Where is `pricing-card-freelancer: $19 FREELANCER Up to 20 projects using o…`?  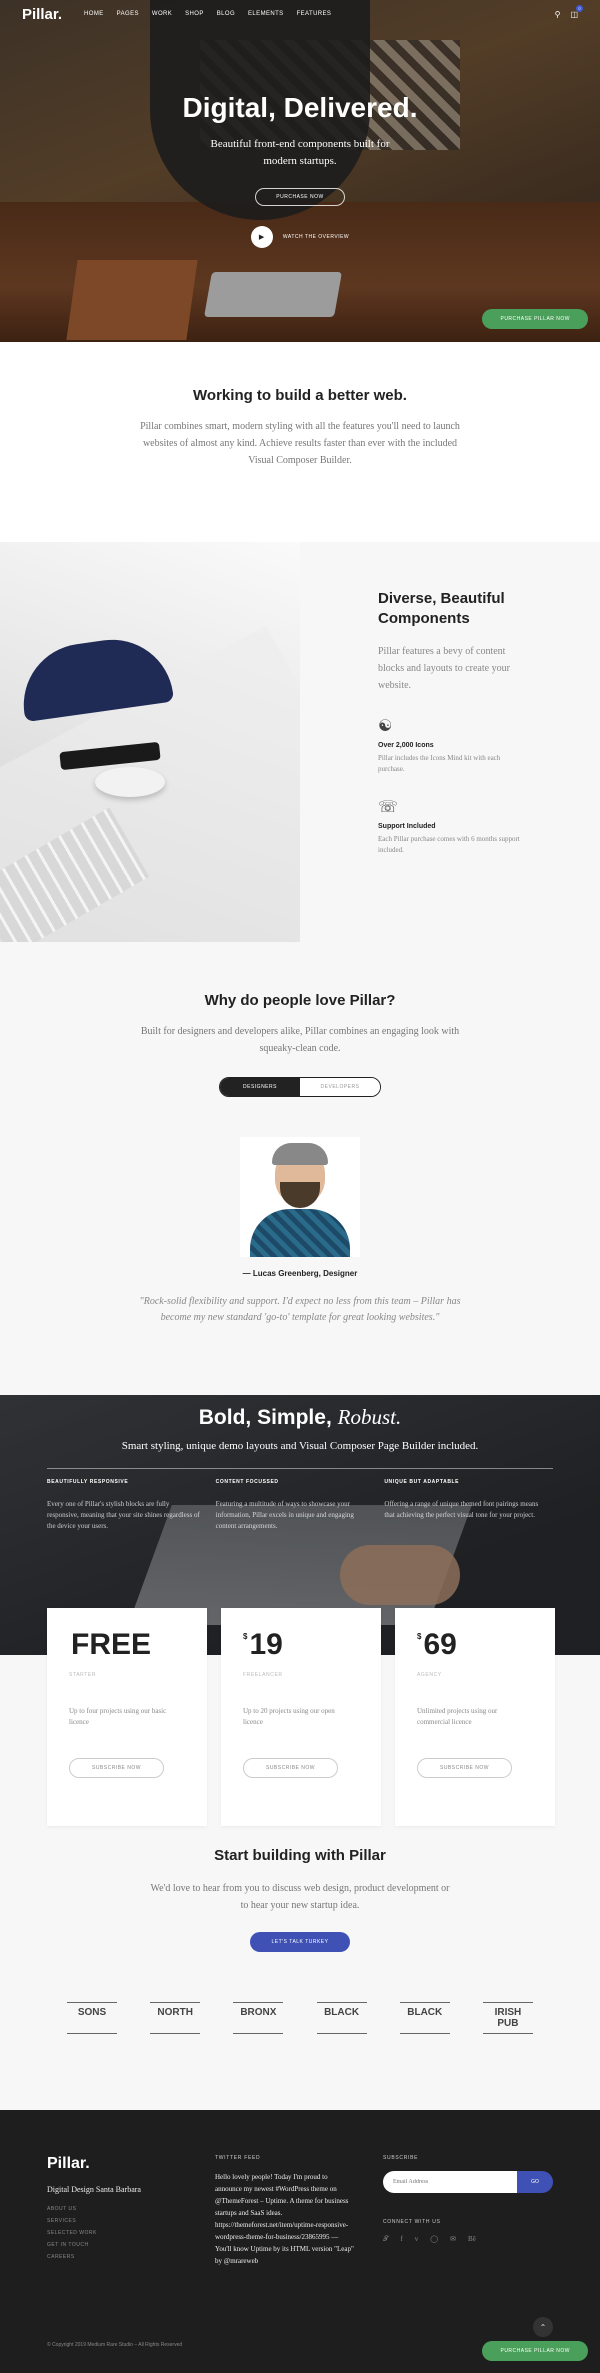 pricing-card-freelancer: $19 FREELANCER Up to 20 projects using o… is located at coordinates (301, 1717).